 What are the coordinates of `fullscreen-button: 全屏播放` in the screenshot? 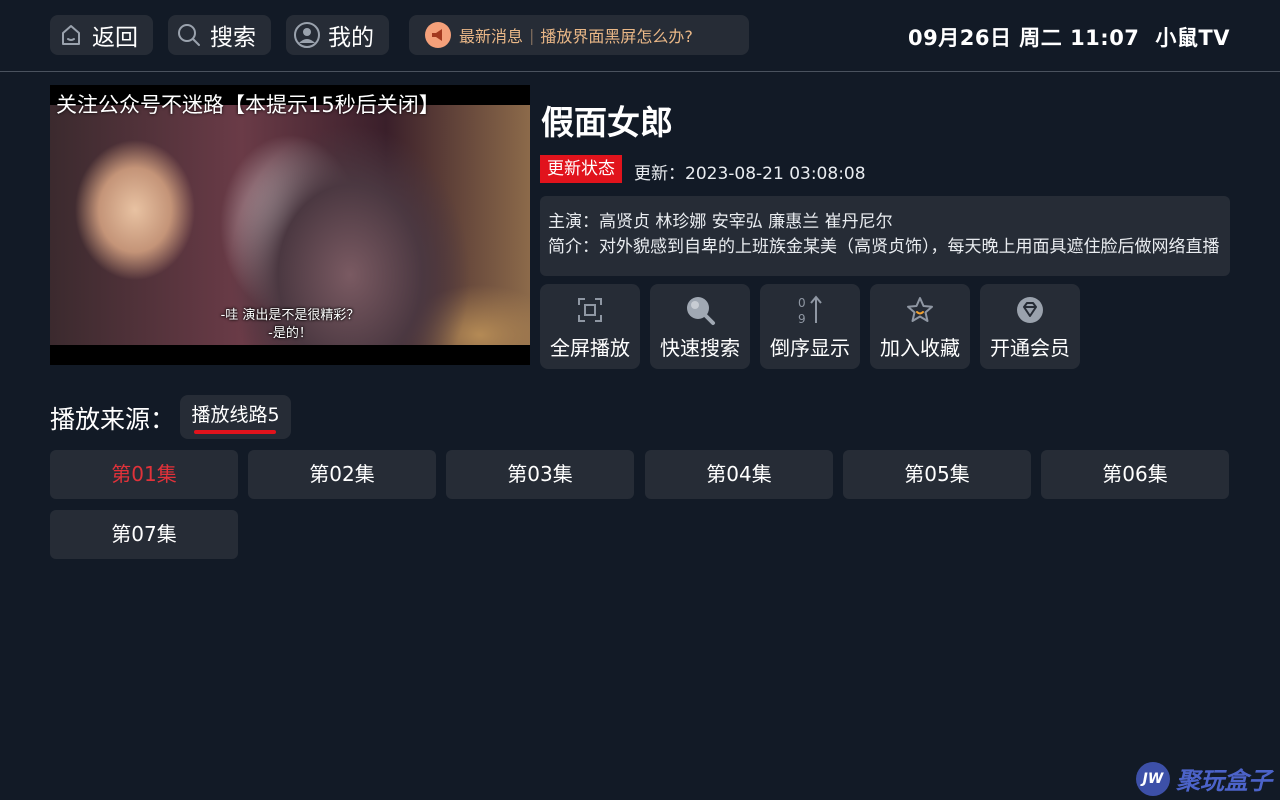 It's located at (590, 326).